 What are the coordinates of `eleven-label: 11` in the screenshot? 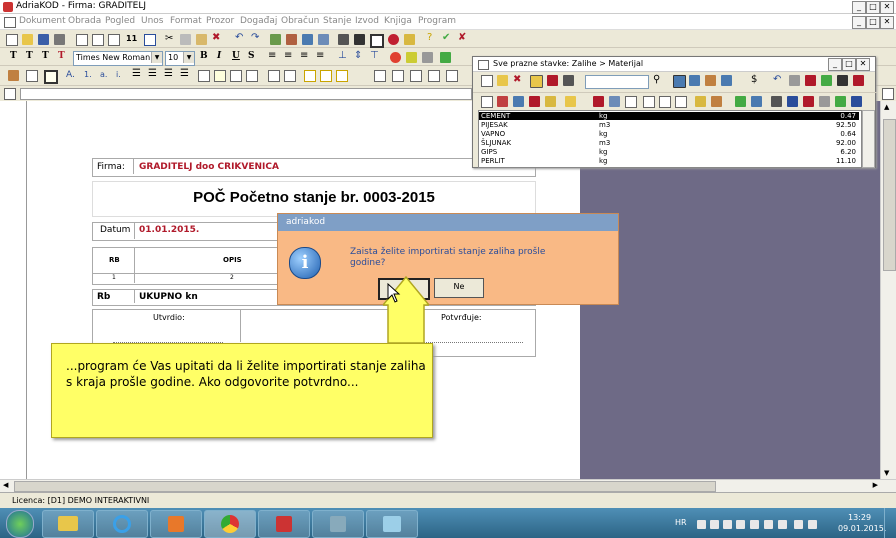 It's located at (131, 38).